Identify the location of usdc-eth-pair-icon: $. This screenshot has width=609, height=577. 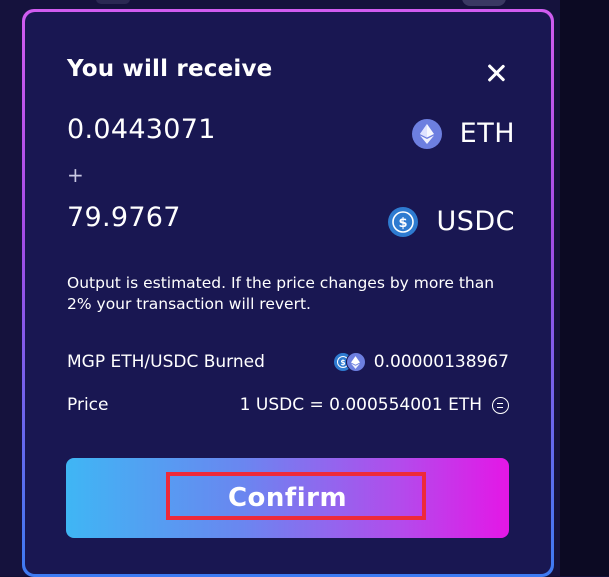
(350, 362).